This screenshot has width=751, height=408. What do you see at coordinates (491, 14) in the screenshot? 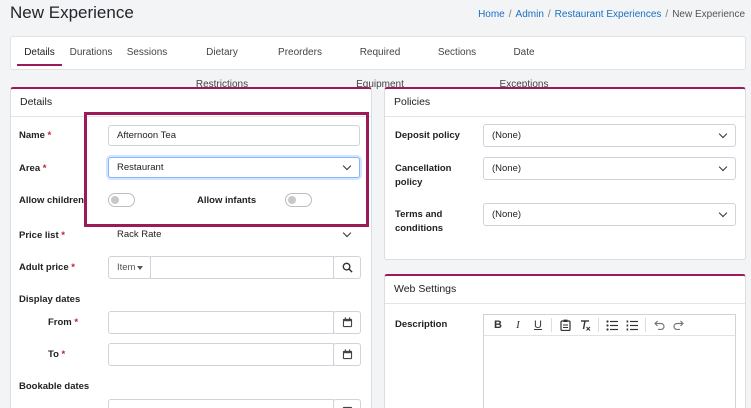
I see `breadcrumb-home: Home` at bounding box center [491, 14].